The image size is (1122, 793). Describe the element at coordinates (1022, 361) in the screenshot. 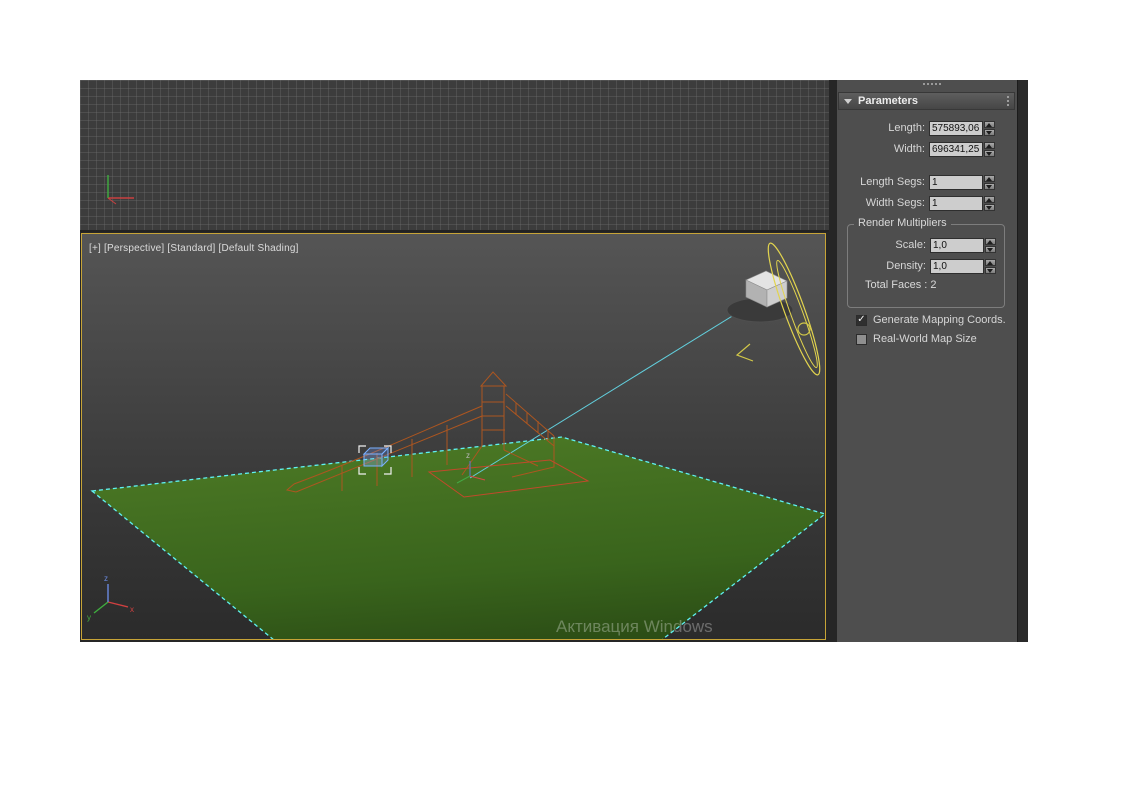

I see `panel-scrollbar` at that location.